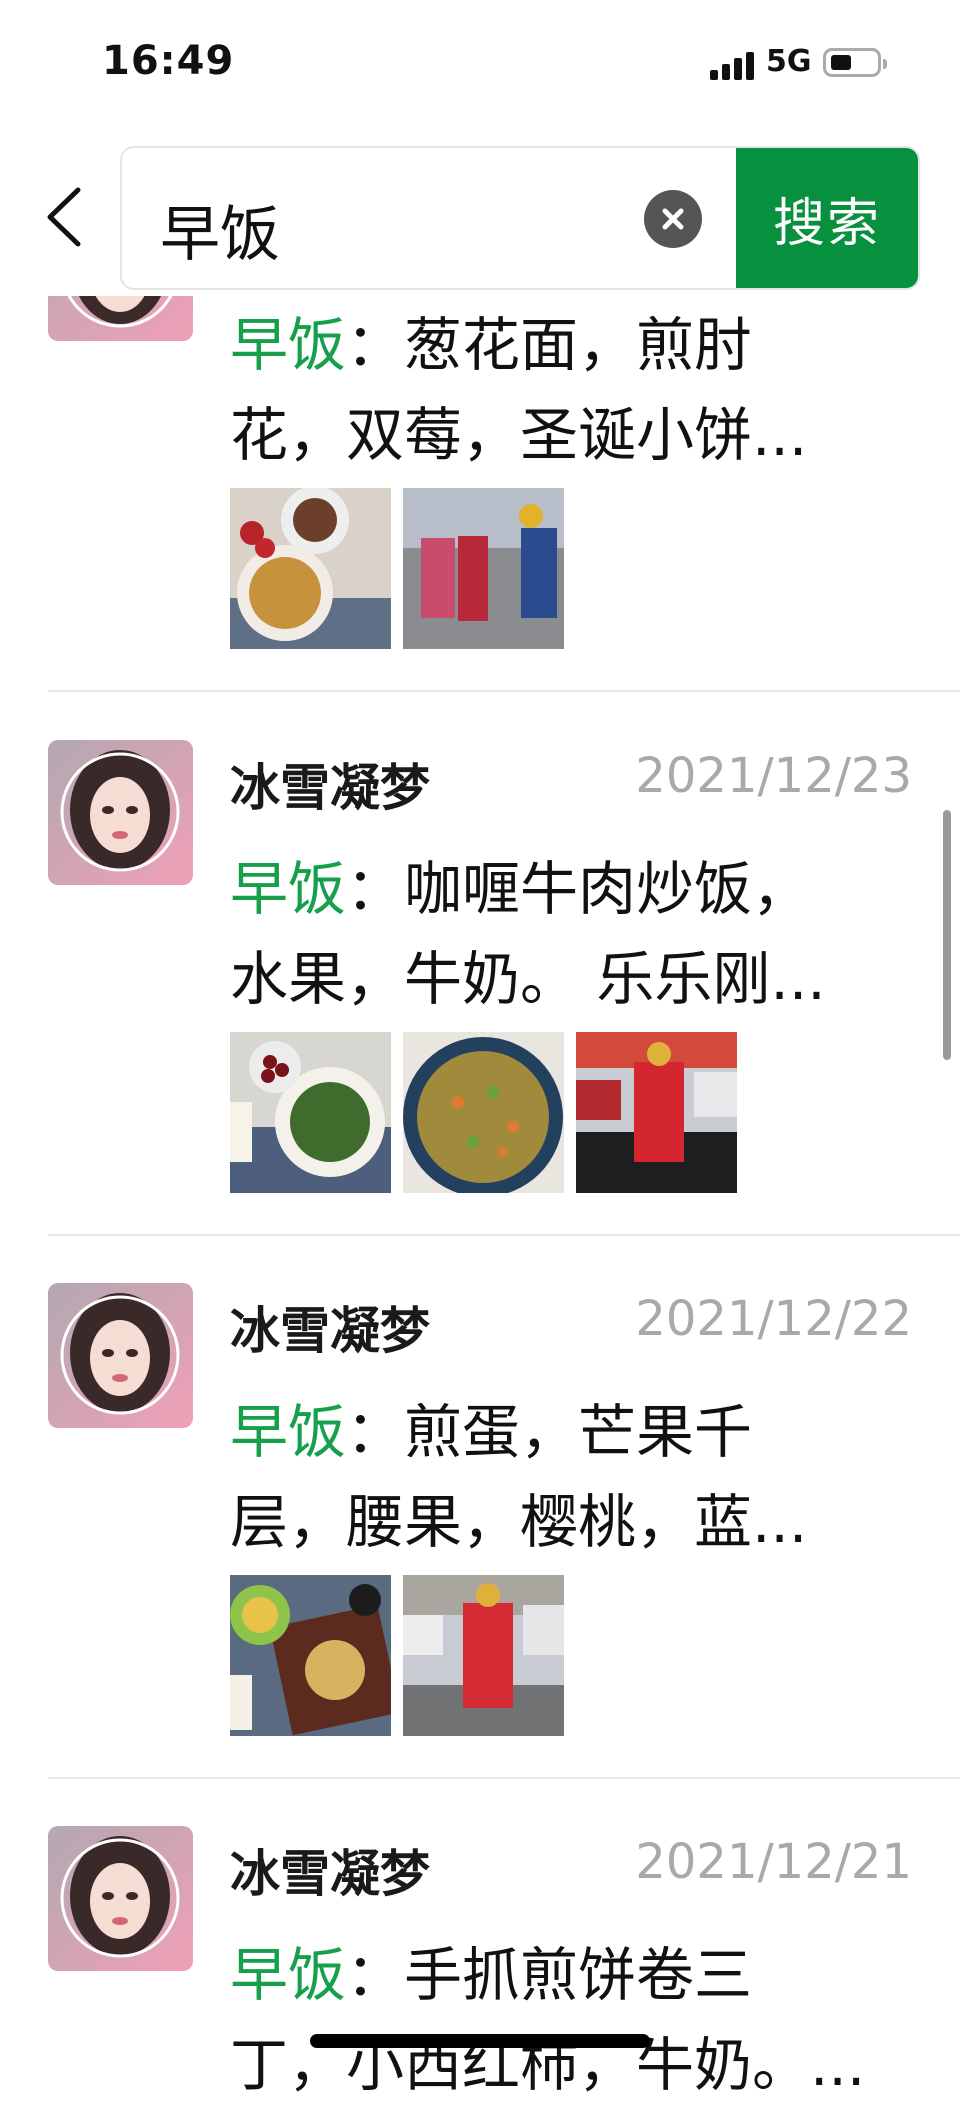  Describe the element at coordinates (773, 776) in the screenshot. I see `post-date: 2021/12/23` at that location.